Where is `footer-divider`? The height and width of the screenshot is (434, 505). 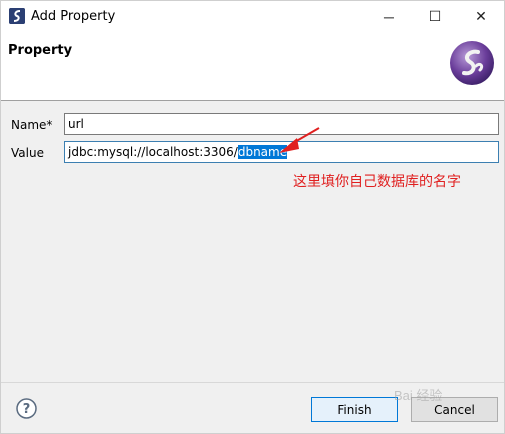
footer-divider is located at coordinates (252, 382).